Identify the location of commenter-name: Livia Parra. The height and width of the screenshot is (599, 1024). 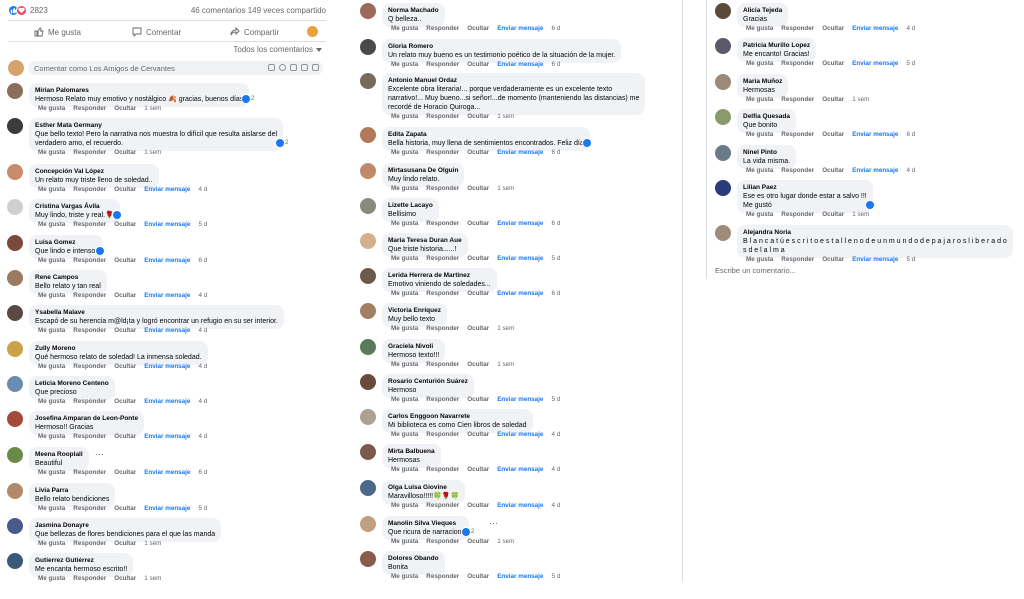
(72, 490).